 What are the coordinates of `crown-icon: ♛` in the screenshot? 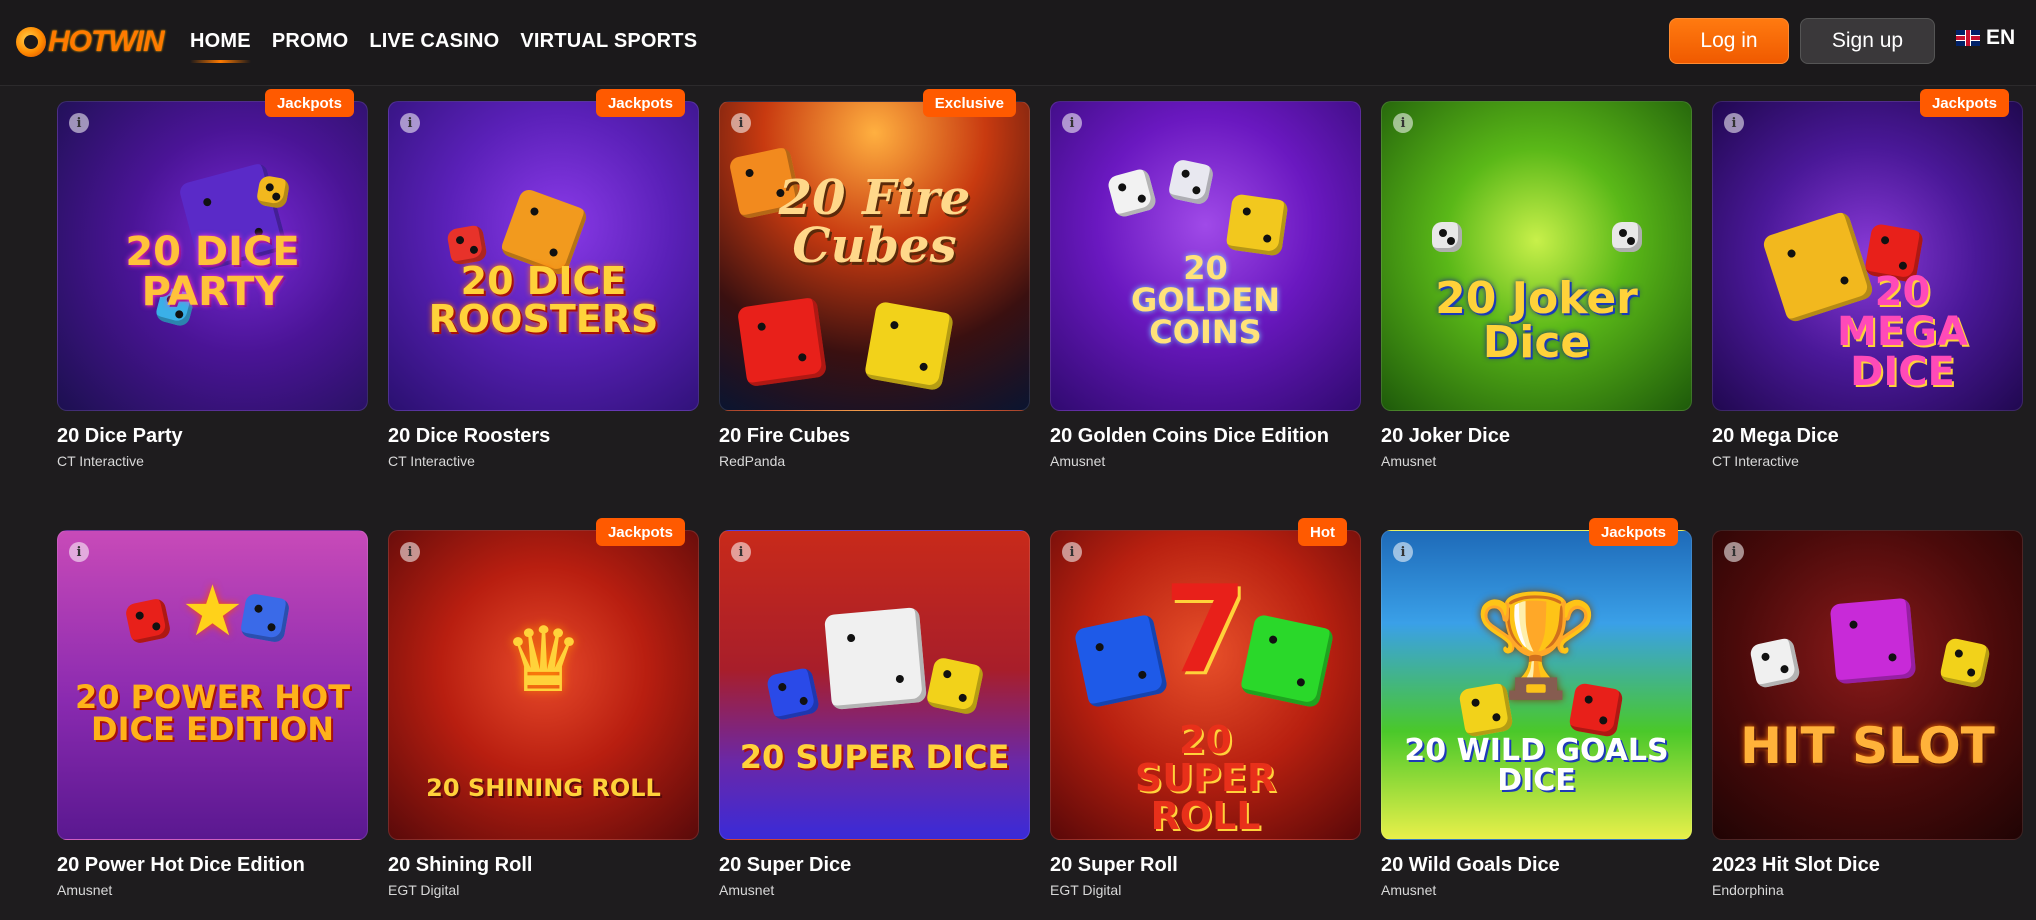 It's located at (543, 660).